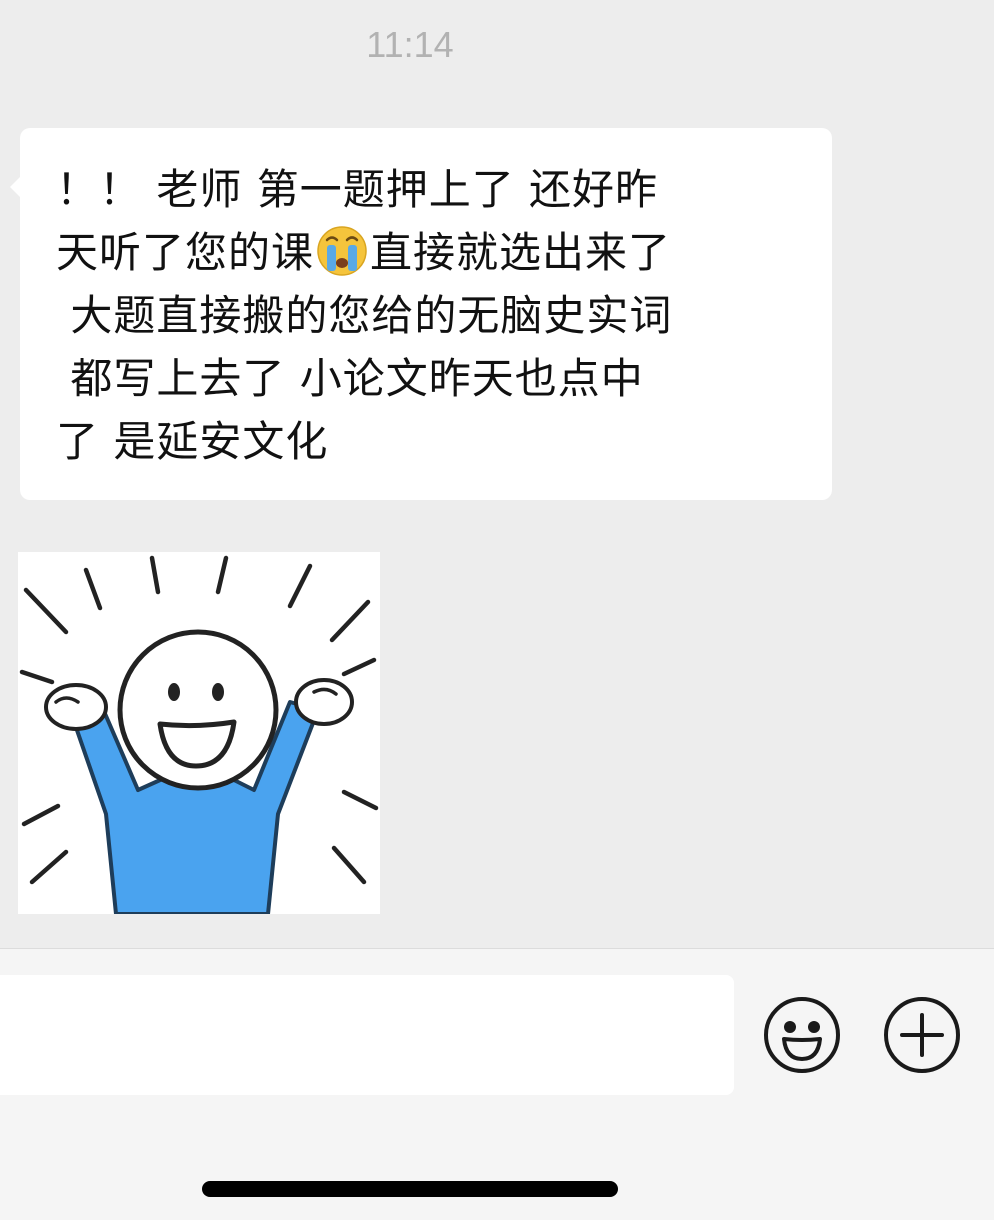 The height and width of the screenshot is (1220, 994). I want to click on crying-face-icon, so click(342, 250).